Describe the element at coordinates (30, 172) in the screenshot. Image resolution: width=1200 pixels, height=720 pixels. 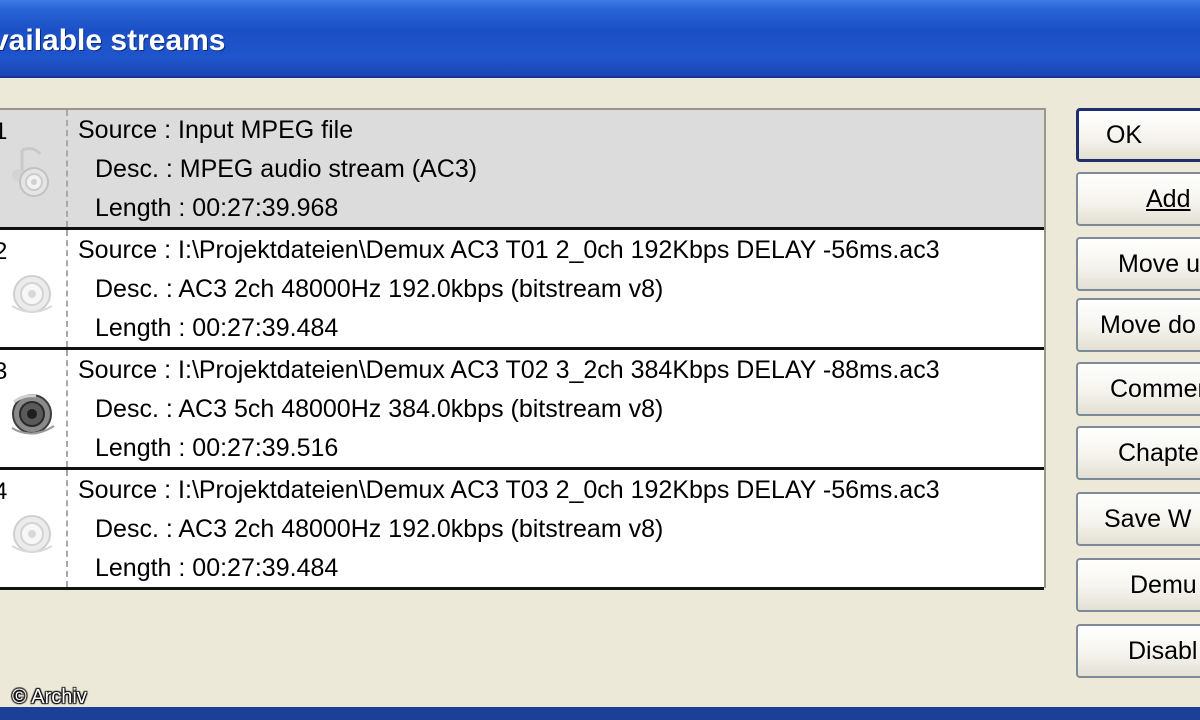
I see `speaker-music-icon` at that location.